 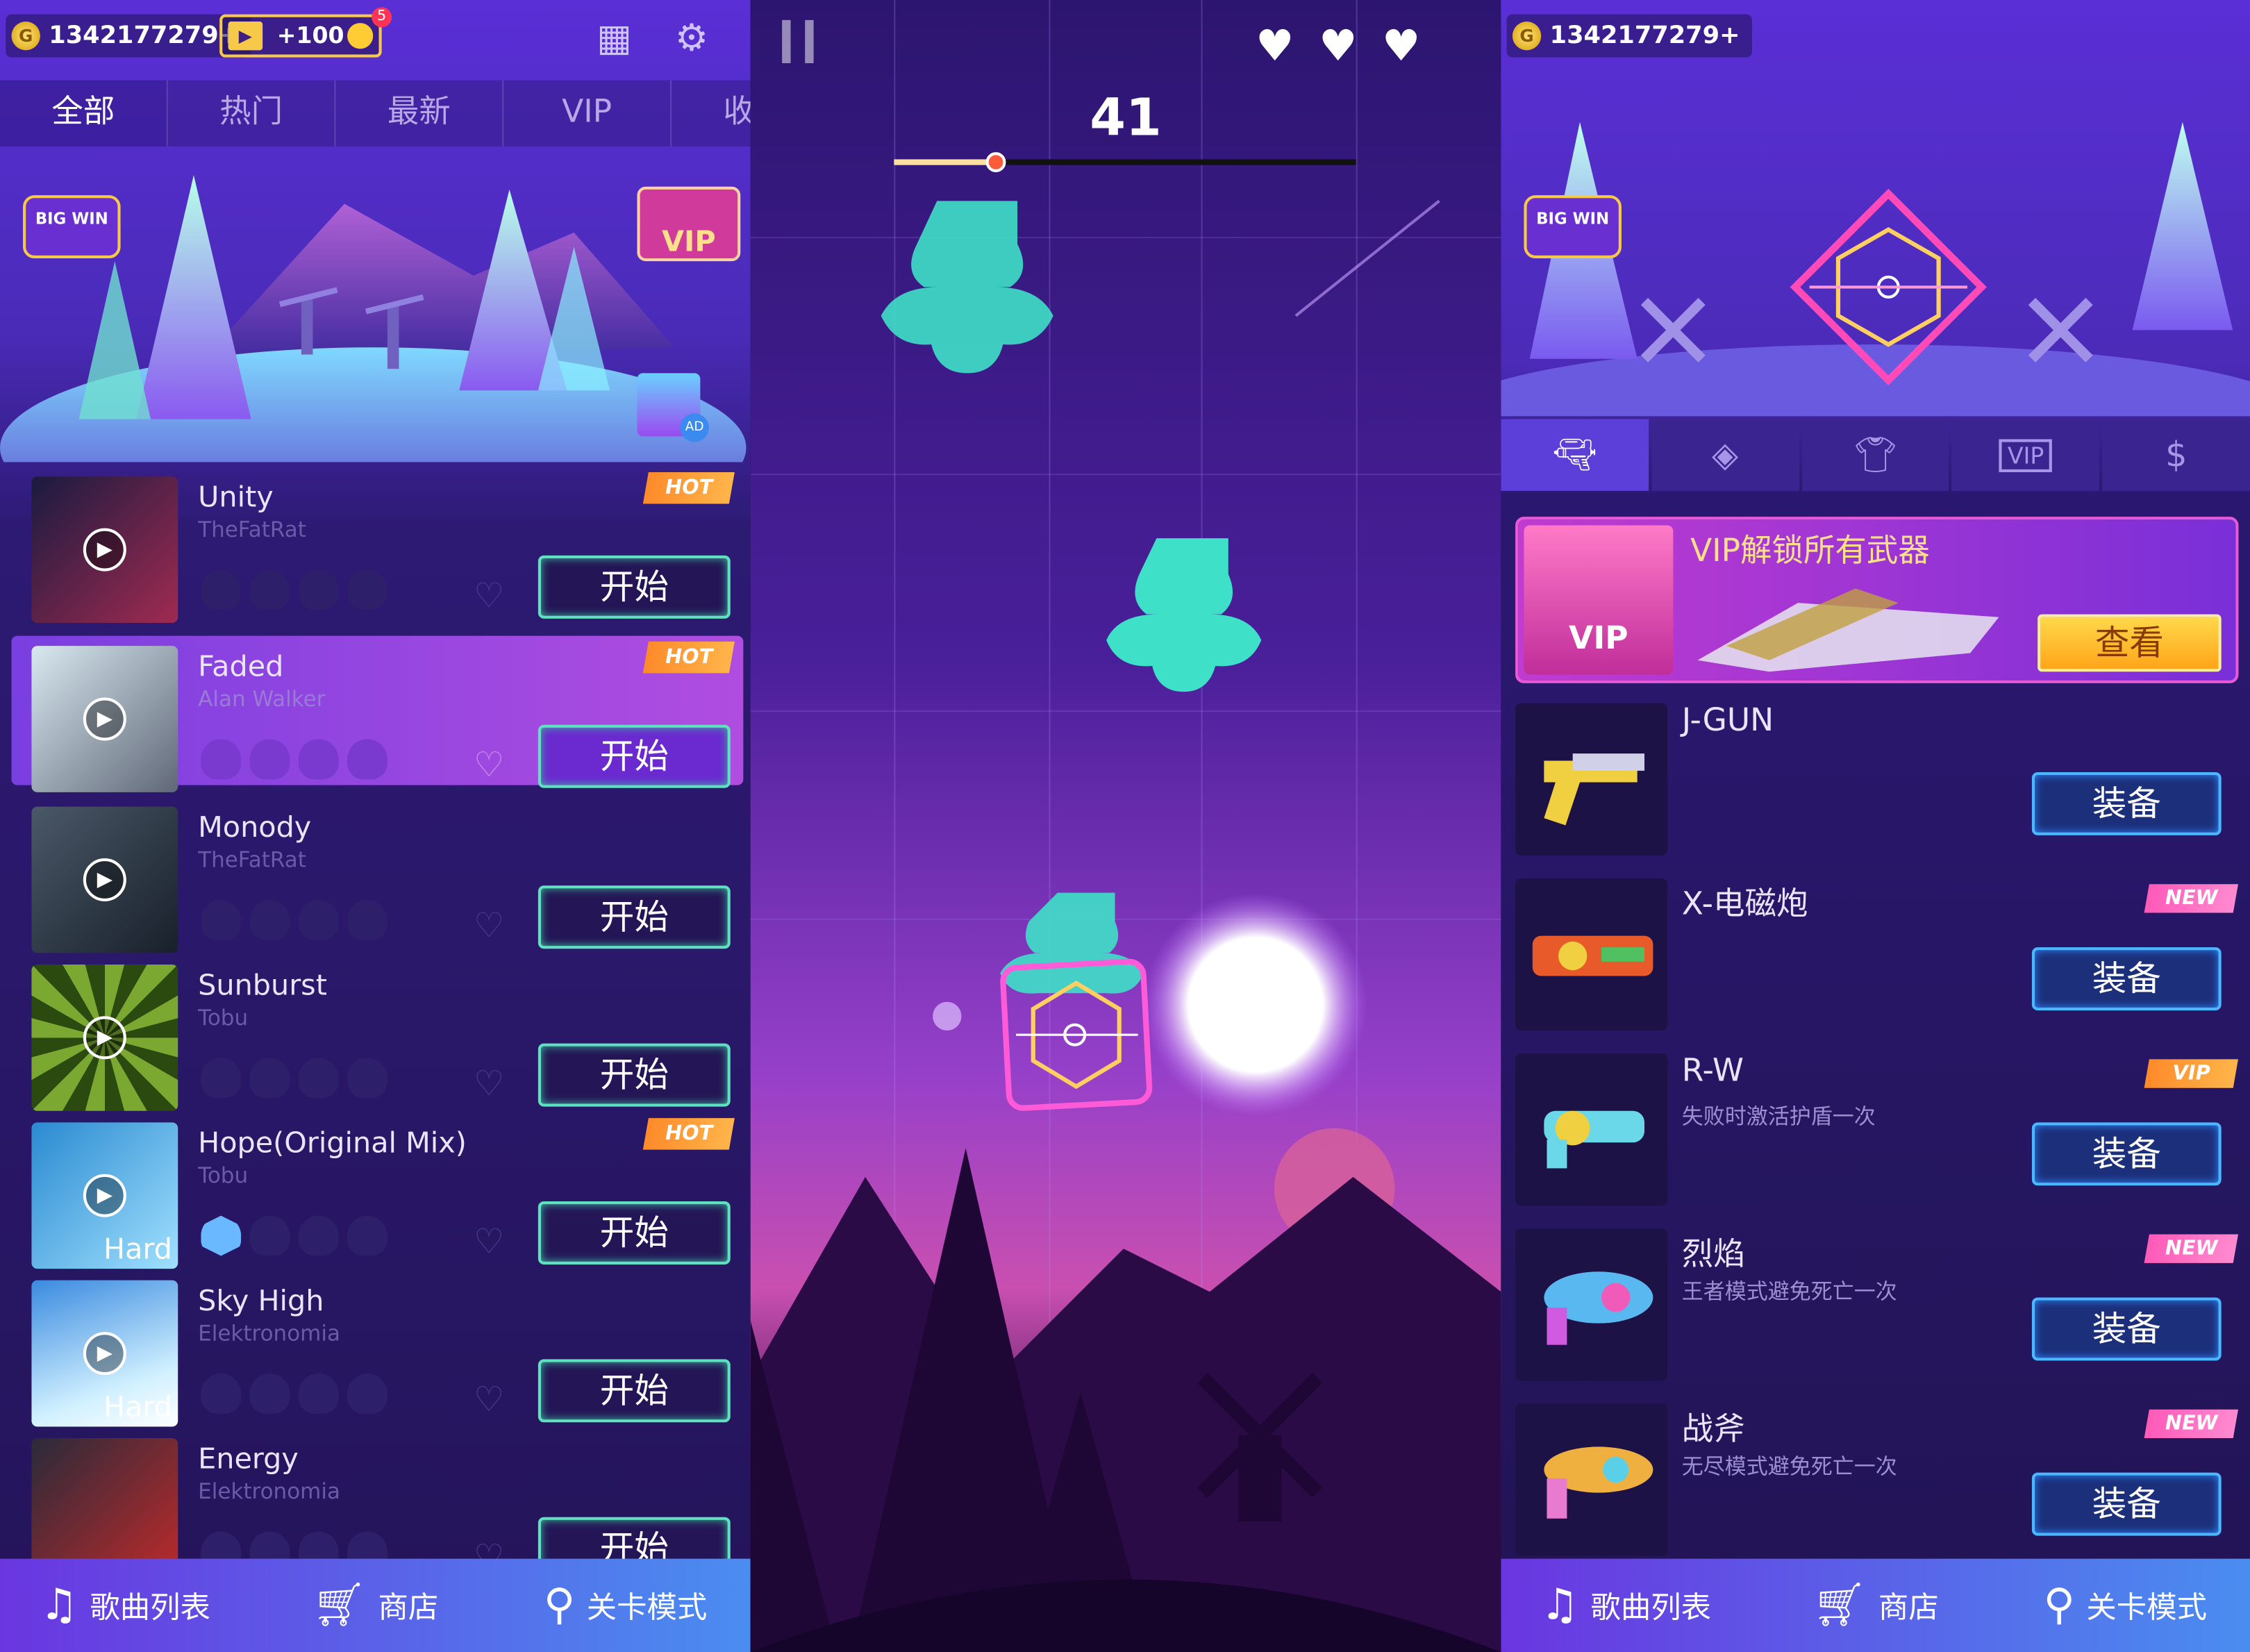 What do you see at coordinates (691, 38) in the screenshot?
I see `gear-icon: ⚙` at bounding box center [691, 38].